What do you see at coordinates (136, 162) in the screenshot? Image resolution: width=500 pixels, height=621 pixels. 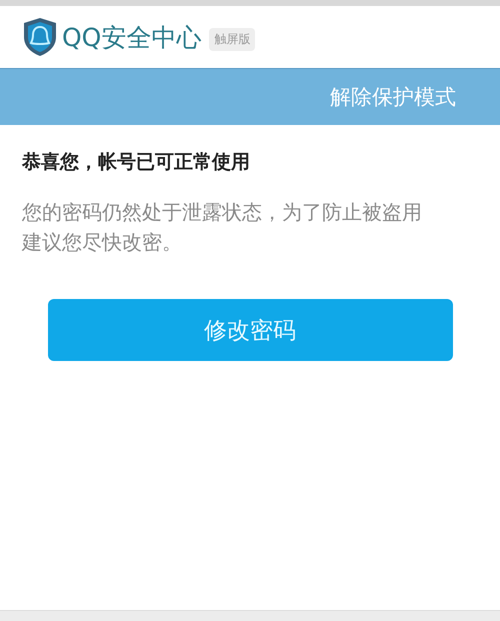 I see `message-heading: 恭喜您，帐号已可正常使用` at bounding box center [136, 162].